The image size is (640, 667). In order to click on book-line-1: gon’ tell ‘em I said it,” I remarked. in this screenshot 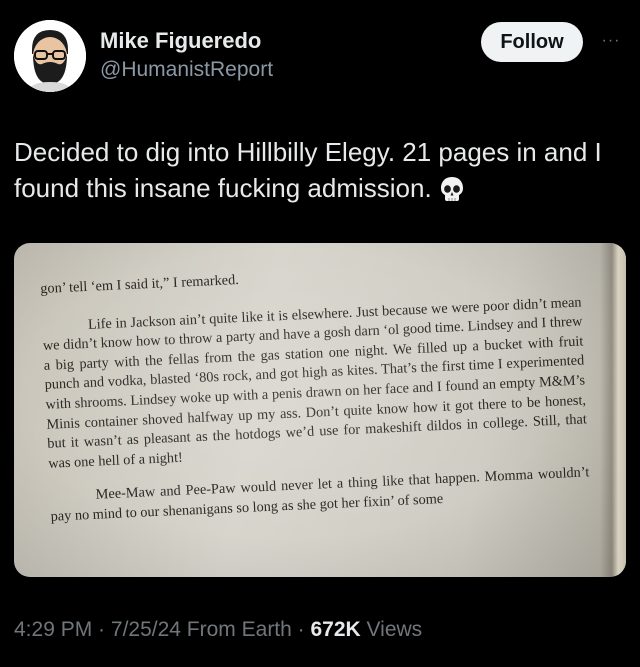, I will do `click(139, 285)`.